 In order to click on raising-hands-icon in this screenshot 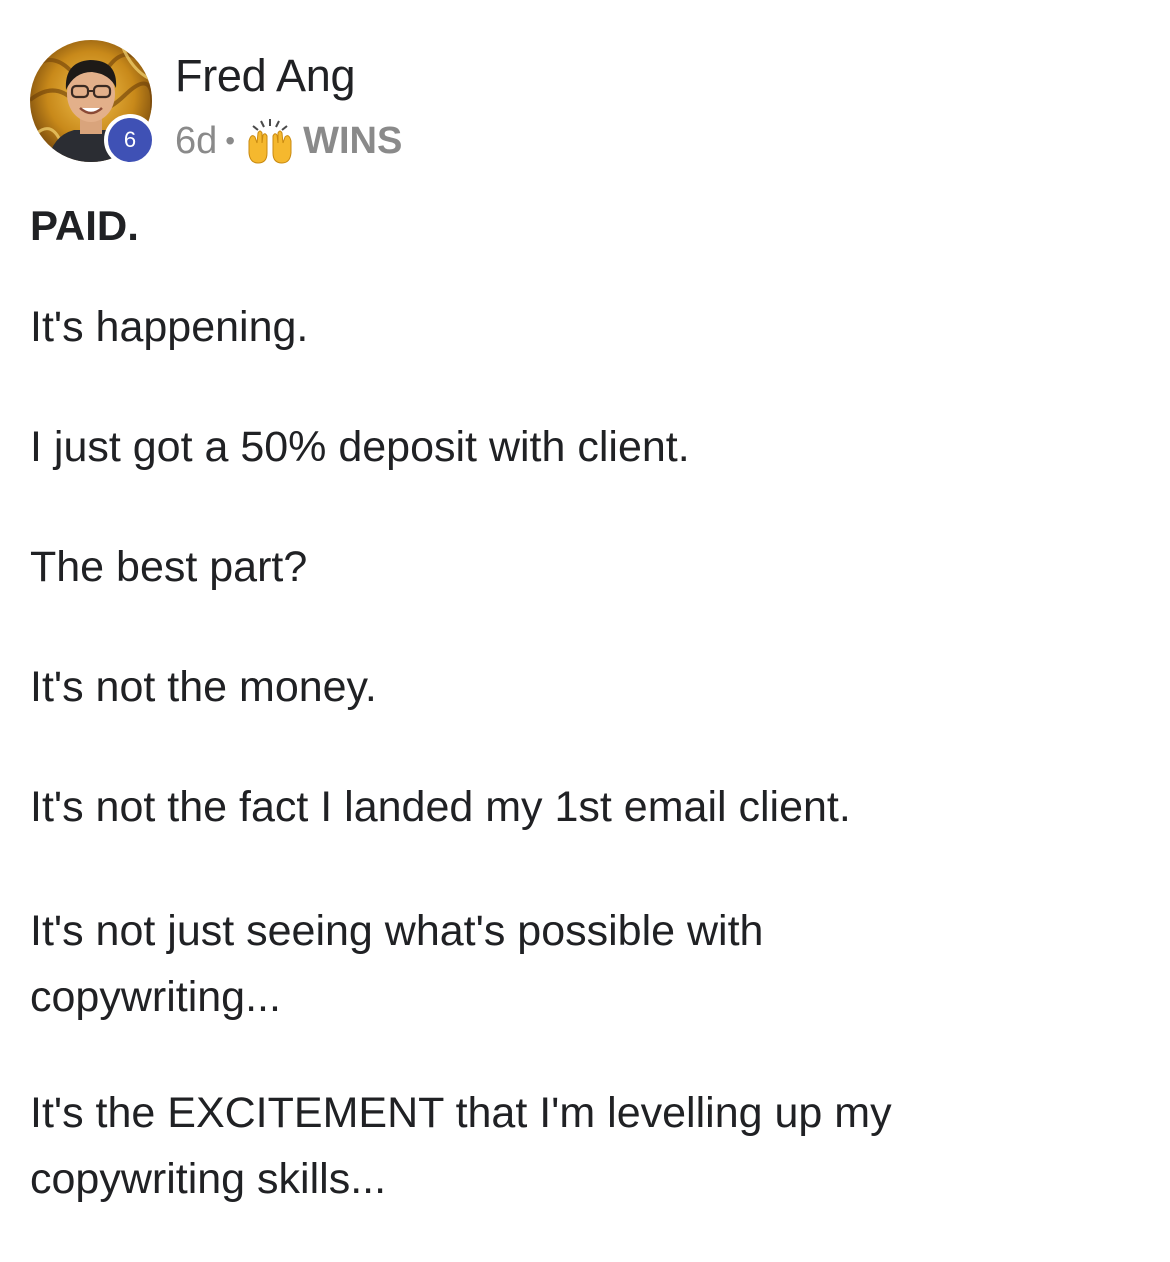, I will do `click(270, 141)`.